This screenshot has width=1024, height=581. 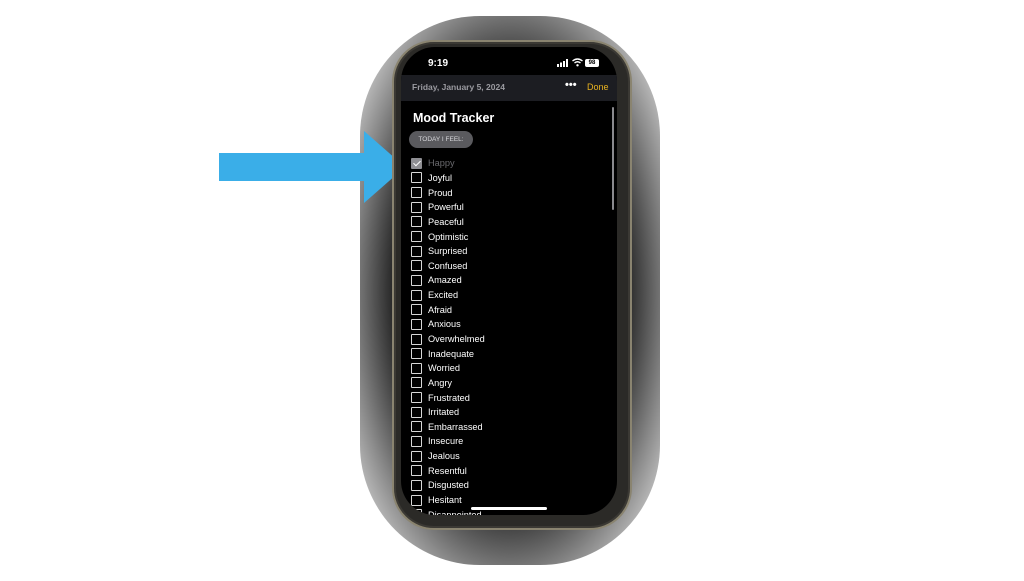 I want to click on mood-item: Inadequate, so click(x=448, y=353).